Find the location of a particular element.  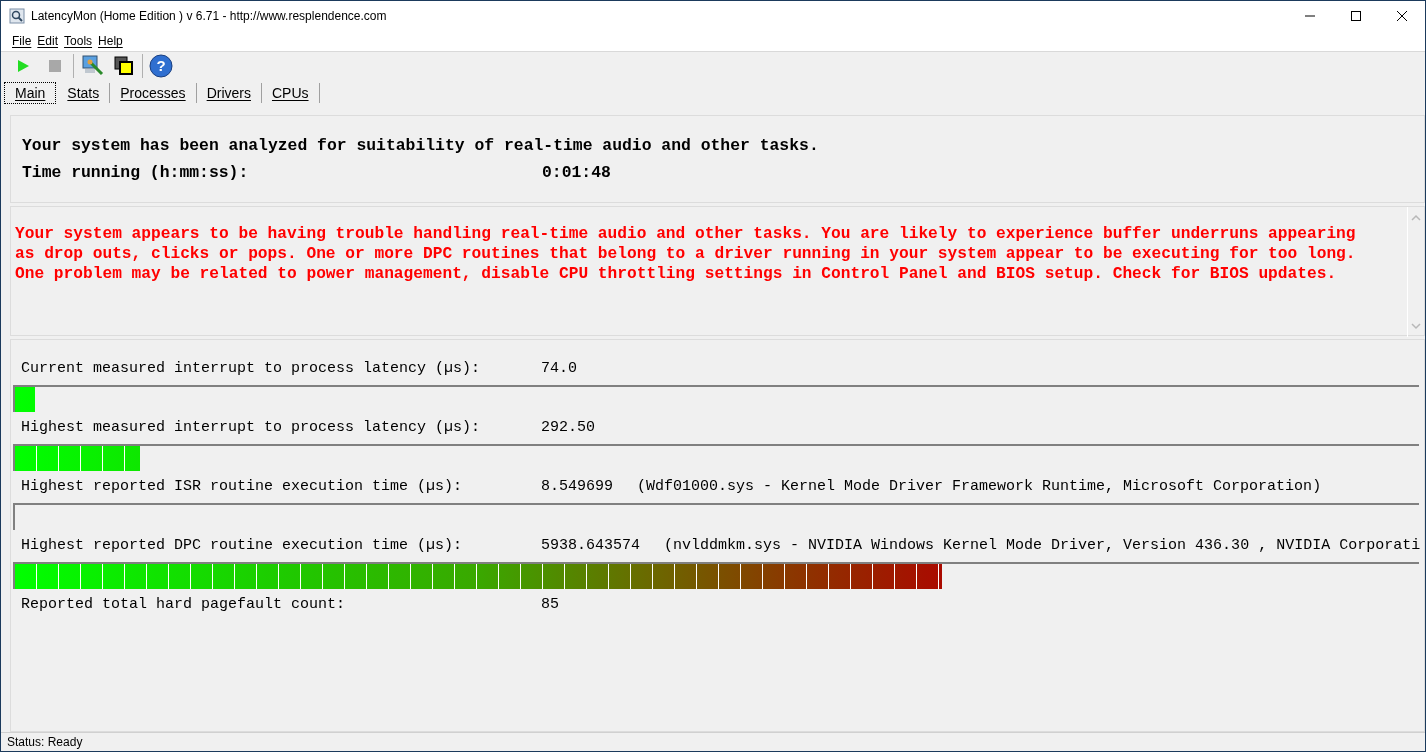

verdict-text: Your system appears to be having trouble handling real-time audio and other tasks. You are likely to experience buffer underruns appearing as drop outs, clicks or pops. One or more DPC routines that belong to a driver running in your system appear to be executing for too long. One problem may be related to power management, disable CPU throttling settings in Control Panel and BIOS setup. Check for BIOS updates. is located at coordinates (686, 254).